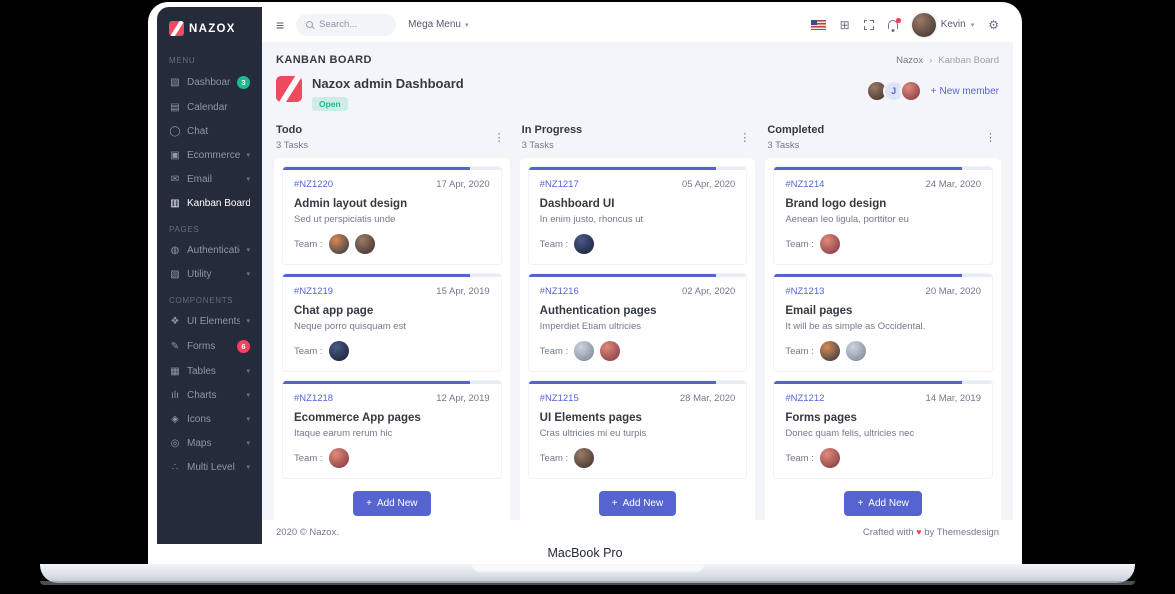 Image resolution: width=1175 pixels, height=594 pixels. What do you see at coordinates (965, 91) in the screenshot?
I see `new-member-button: + New member` at bounding box center [965, 91].